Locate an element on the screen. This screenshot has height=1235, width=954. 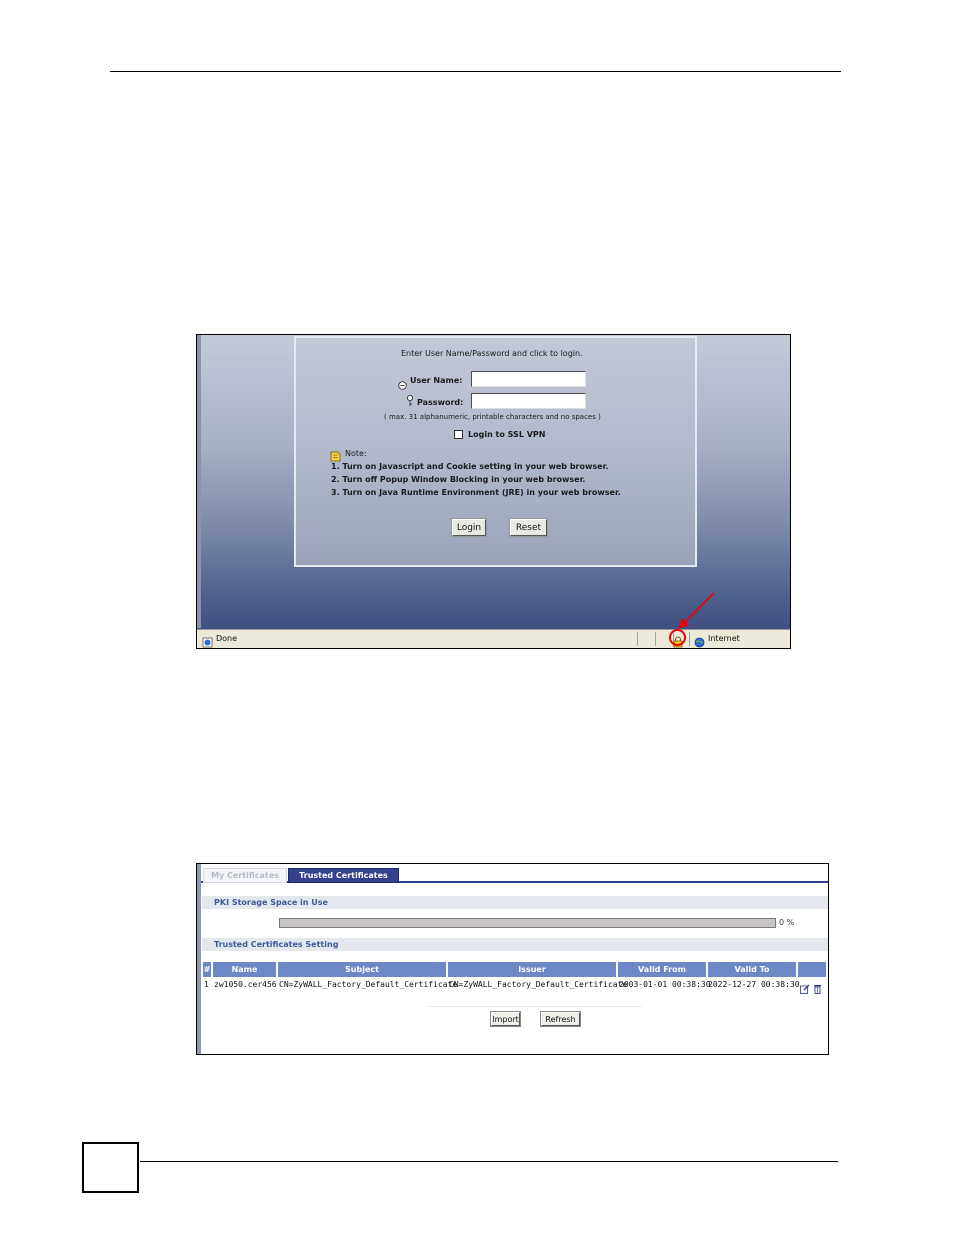
reset-button: Reset is located at coordinates (528, 527).